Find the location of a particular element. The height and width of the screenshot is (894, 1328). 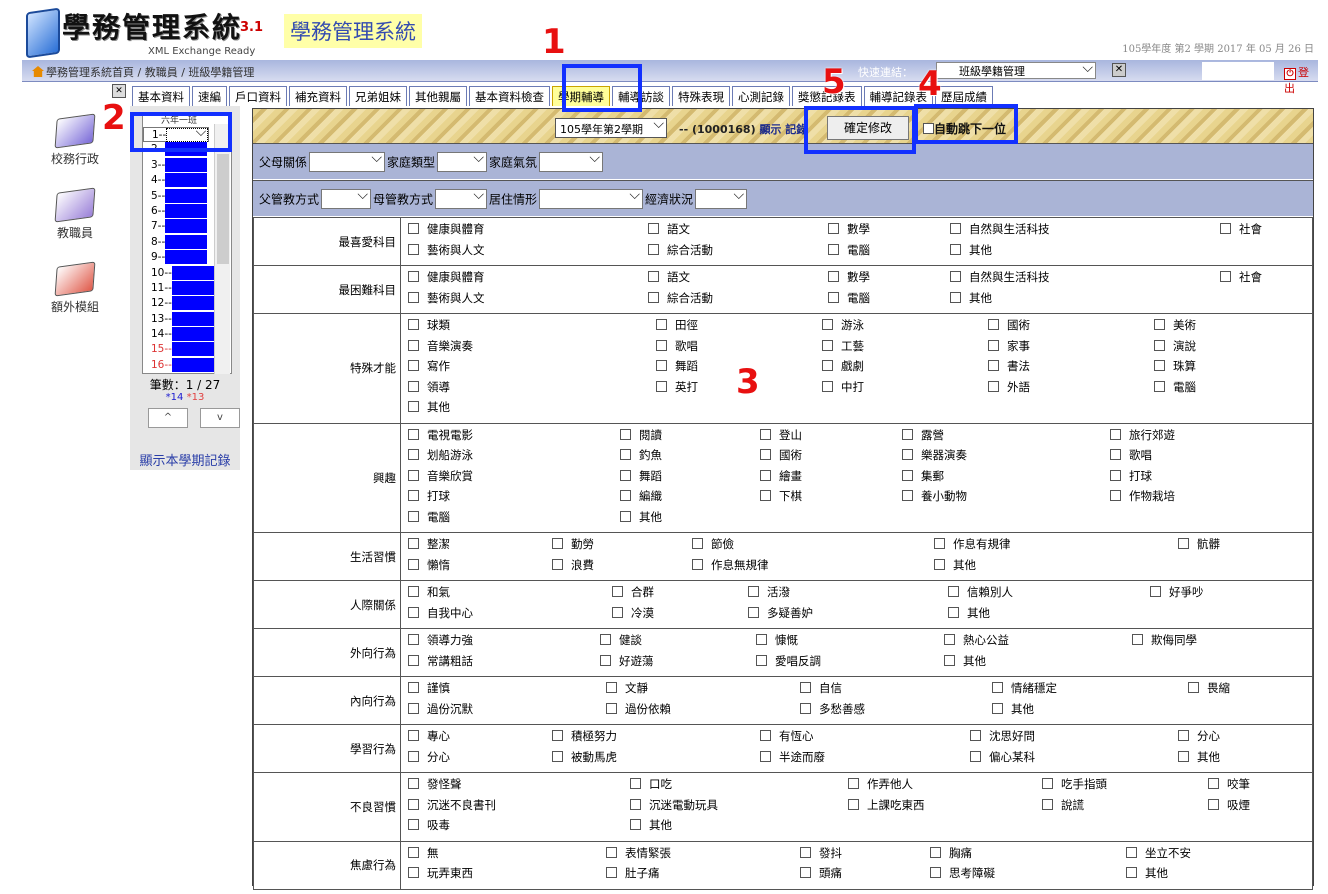

option-checkbox-item: 上課吃東西 is located at coordinates (886, 805).